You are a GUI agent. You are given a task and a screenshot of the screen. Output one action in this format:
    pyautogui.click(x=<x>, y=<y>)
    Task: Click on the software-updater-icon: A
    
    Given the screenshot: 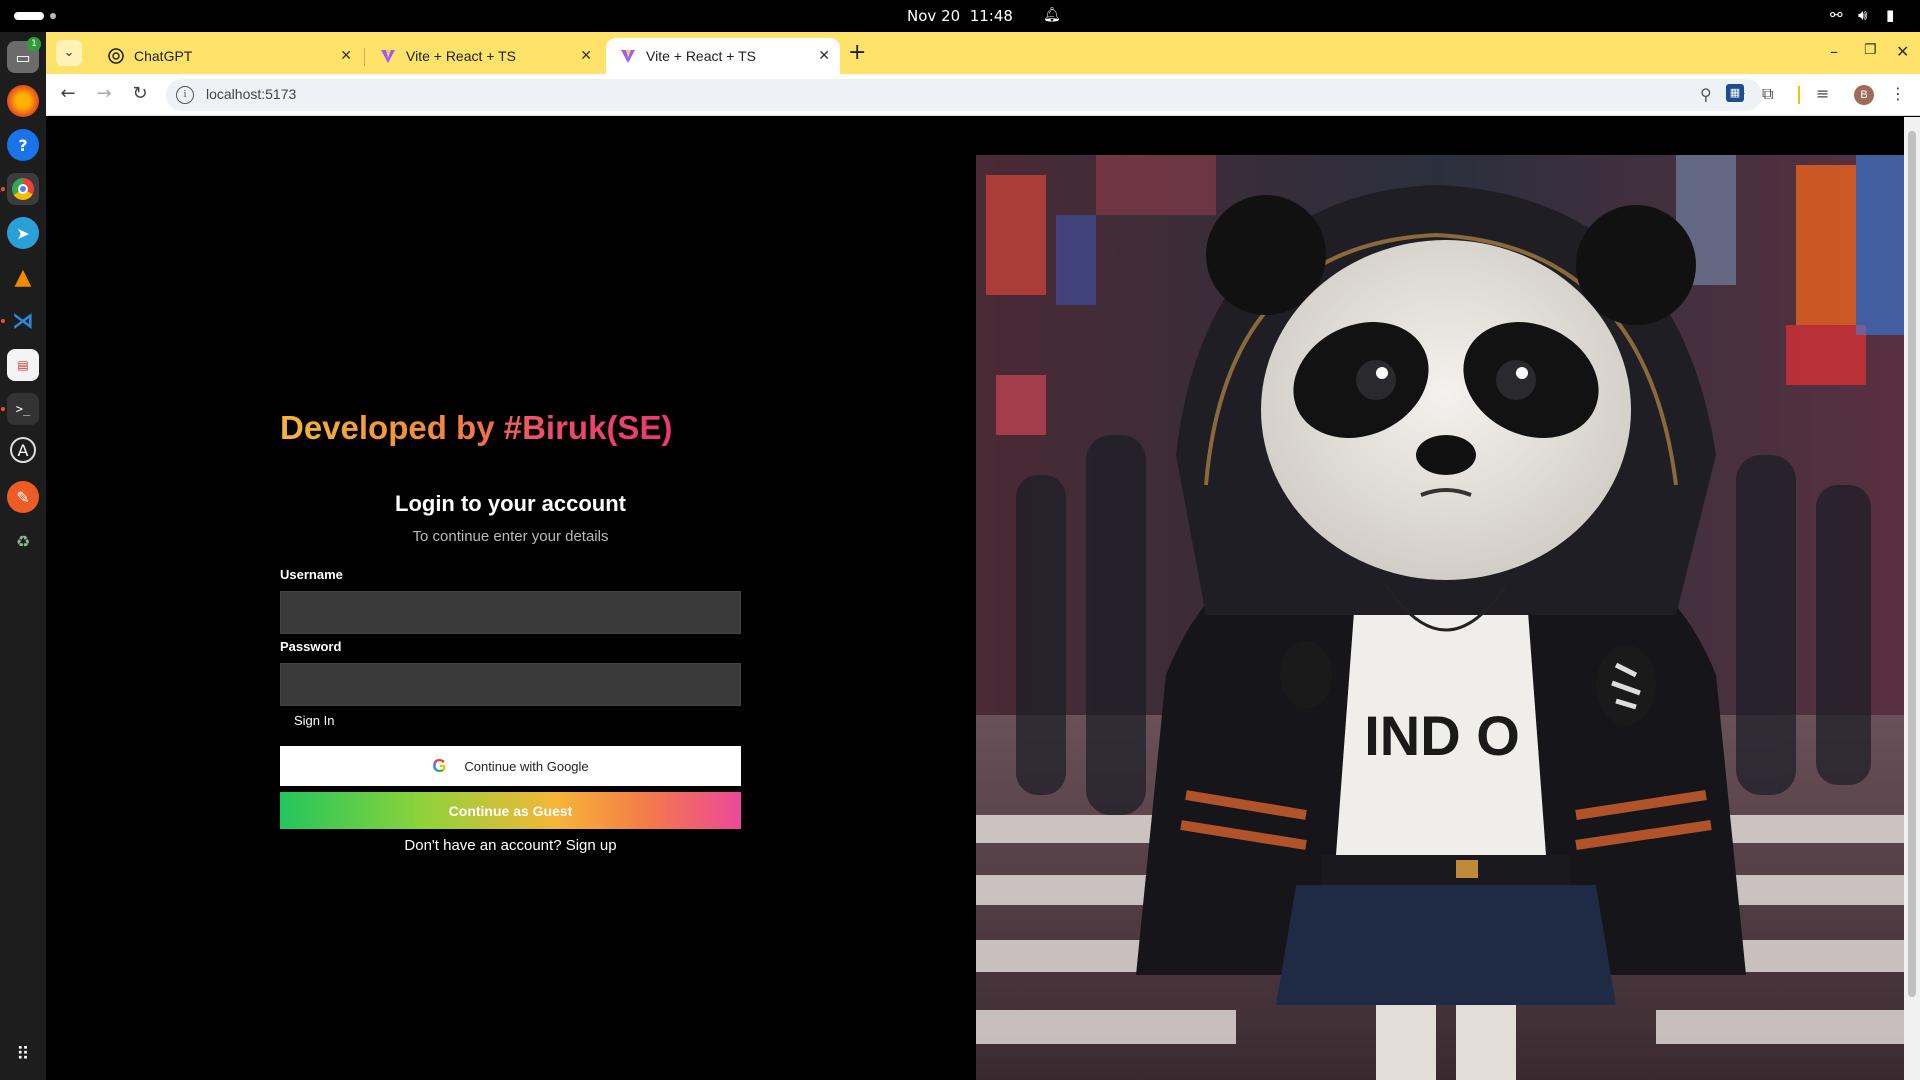 What is the action you would take?
    pyautogui.click(x=23, y=450)
    